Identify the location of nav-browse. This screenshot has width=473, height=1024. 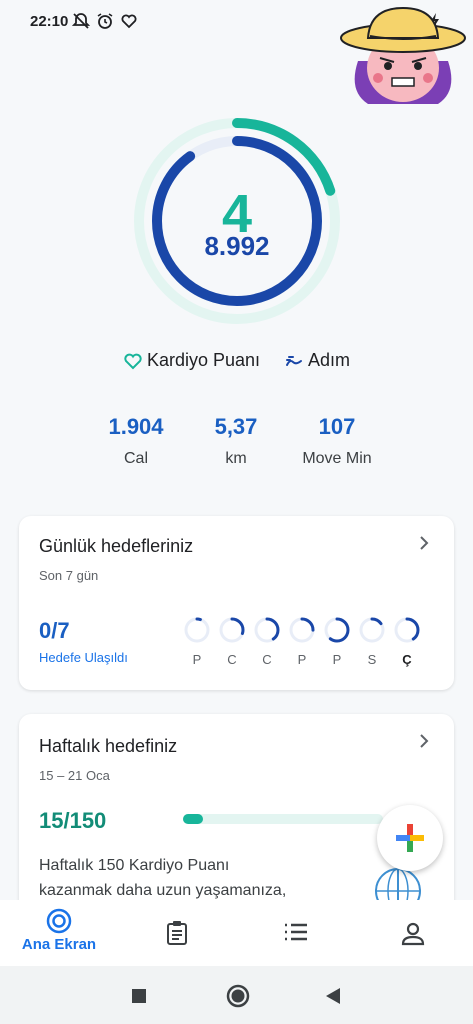
(296, 932).